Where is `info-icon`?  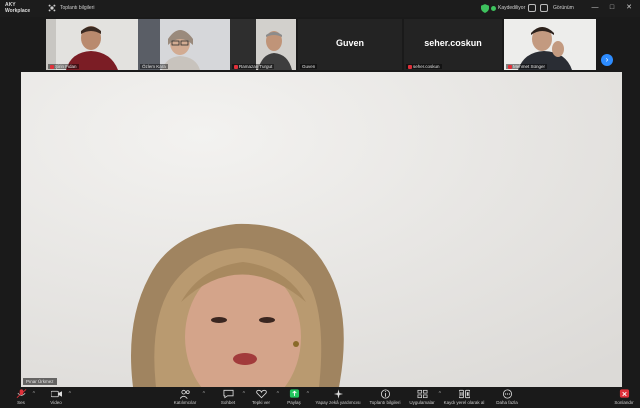
info-icon is located at coordinates (385, 394).